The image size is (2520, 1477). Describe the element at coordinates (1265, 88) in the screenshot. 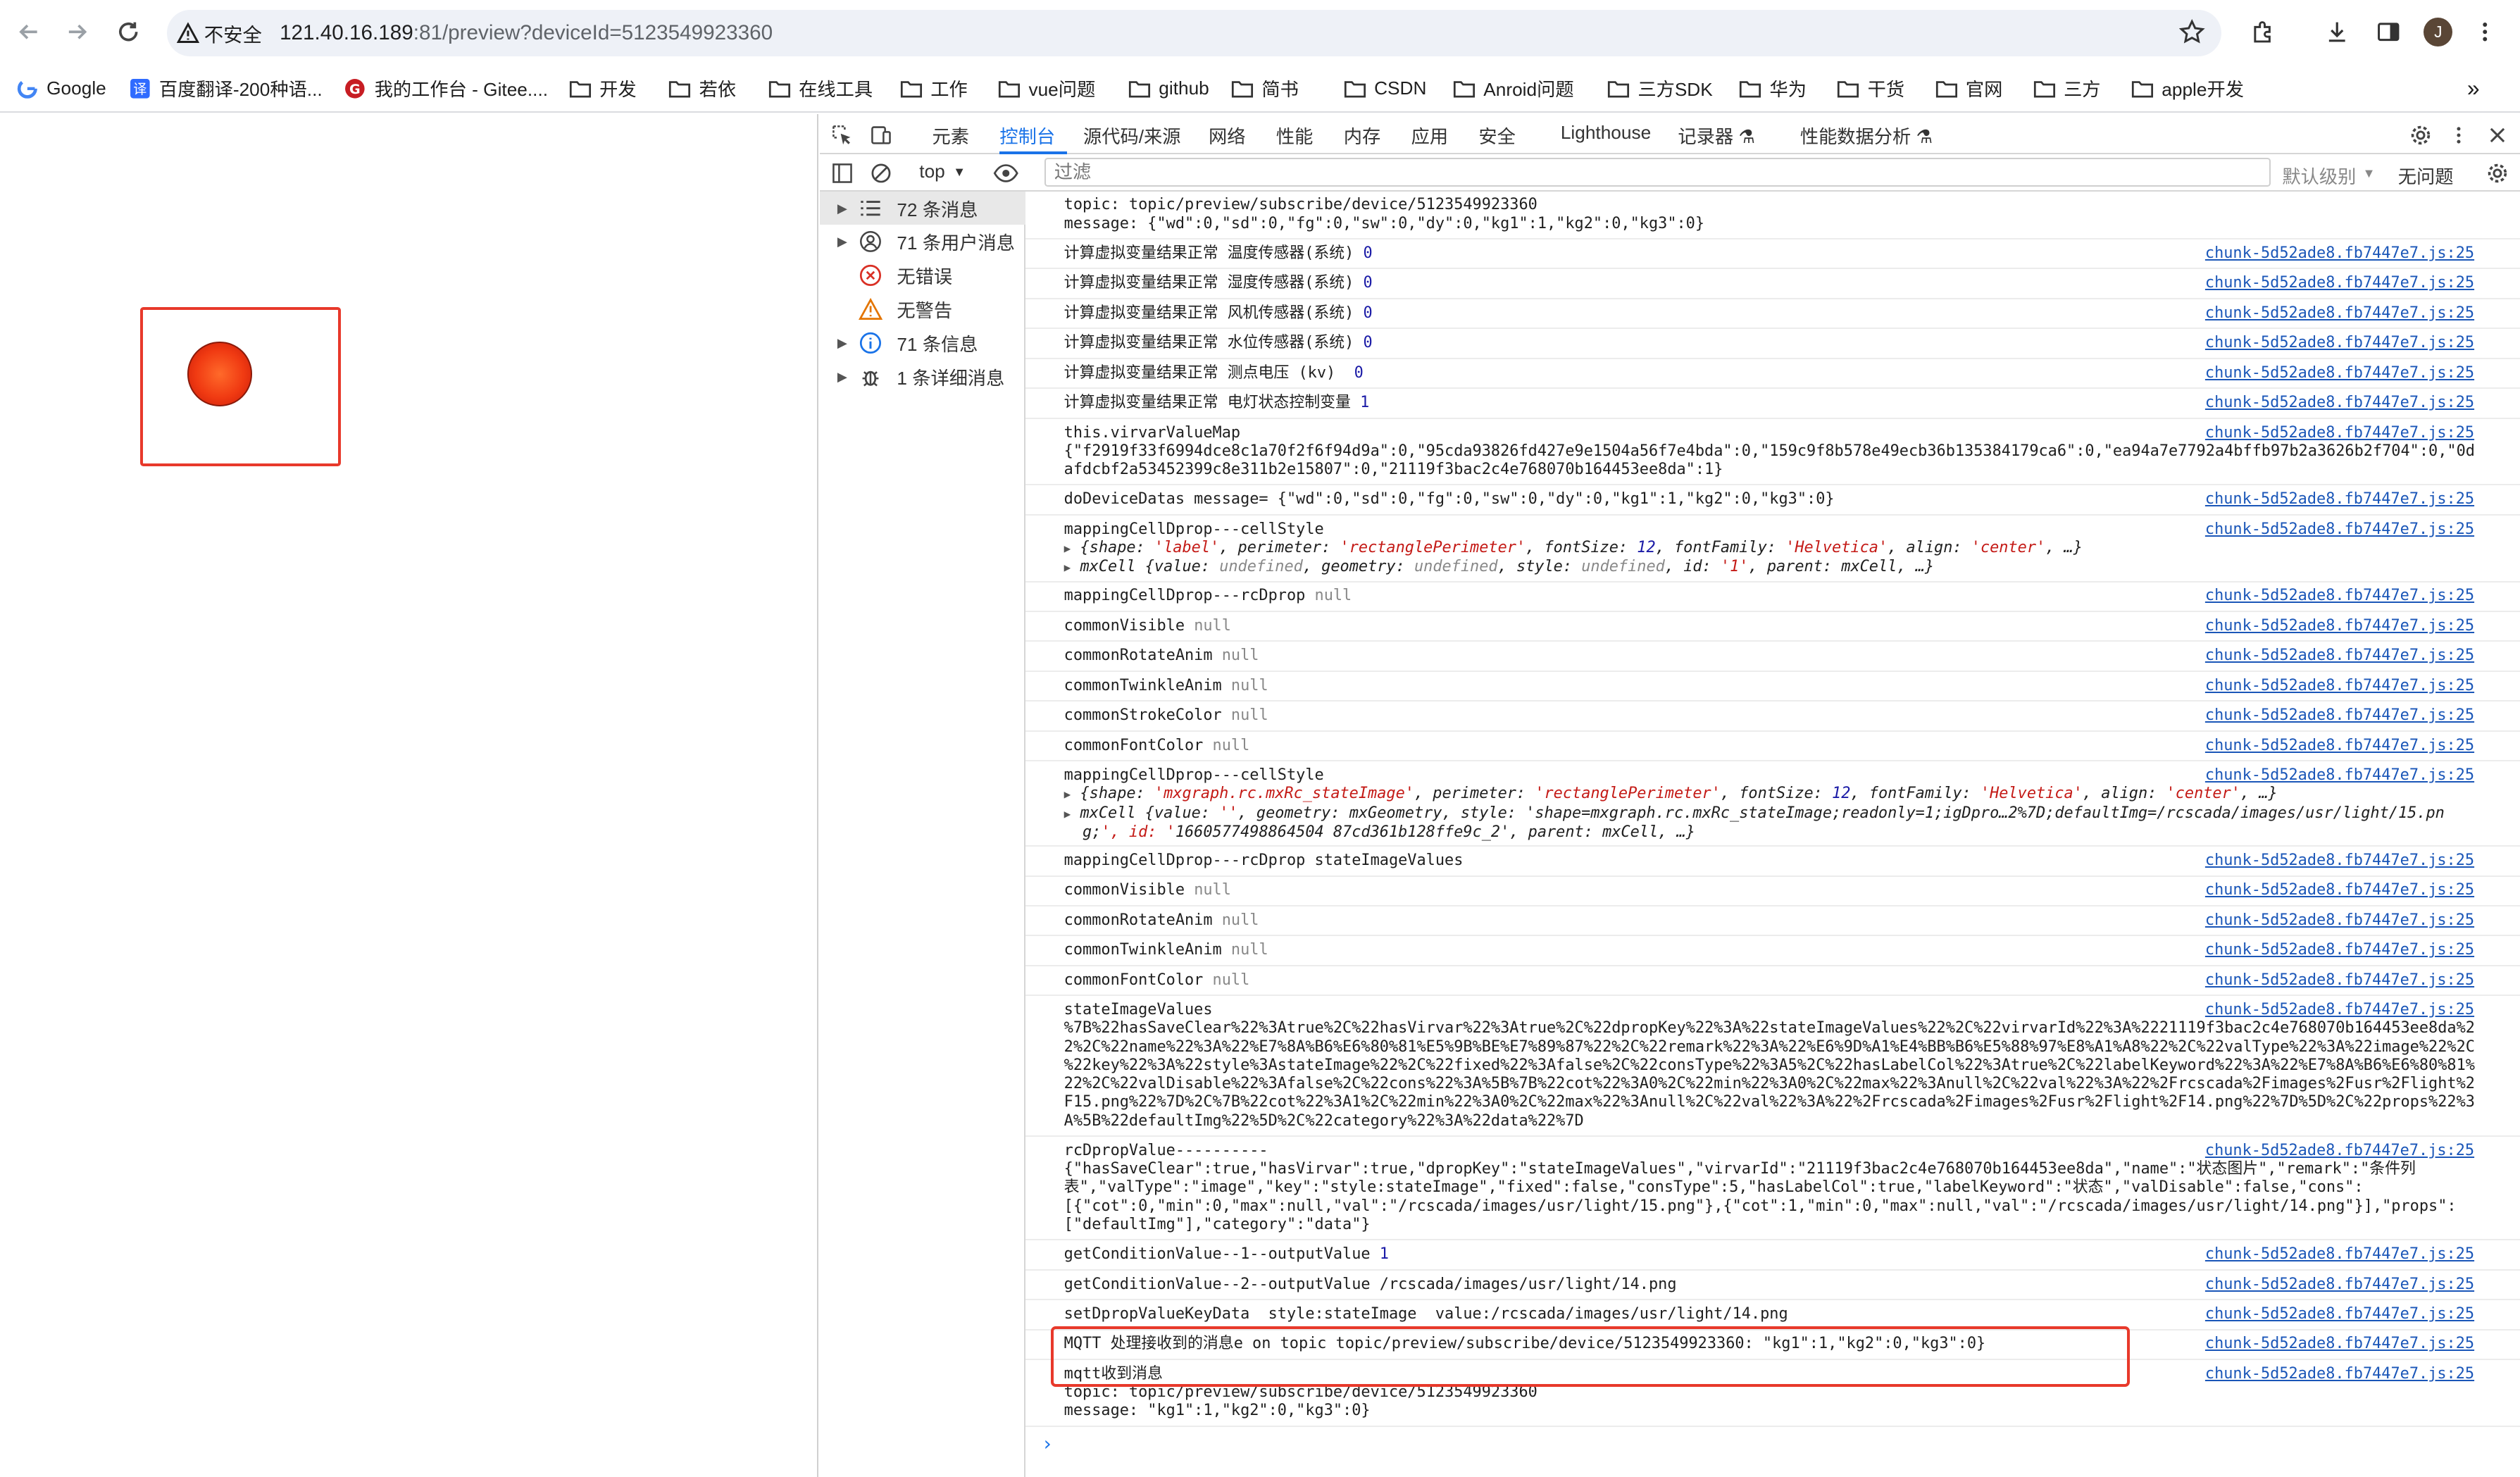

I see `bookmark-item: 简书` at that location.